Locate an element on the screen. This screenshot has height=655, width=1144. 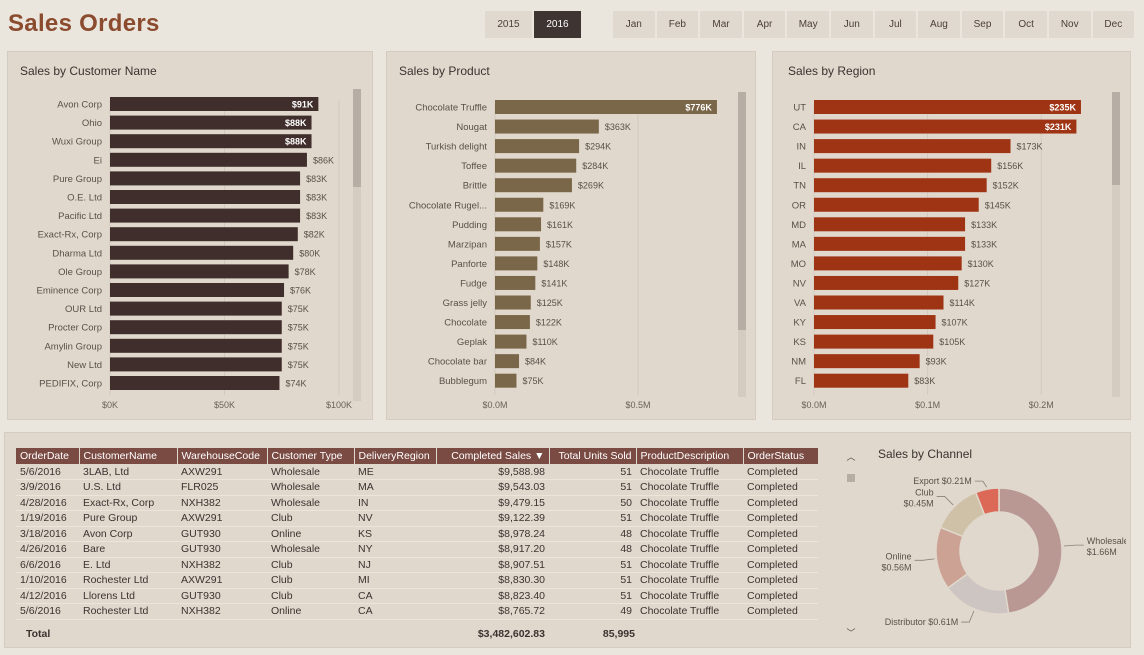
month-button-may: May is located at coordinates (808, 24).